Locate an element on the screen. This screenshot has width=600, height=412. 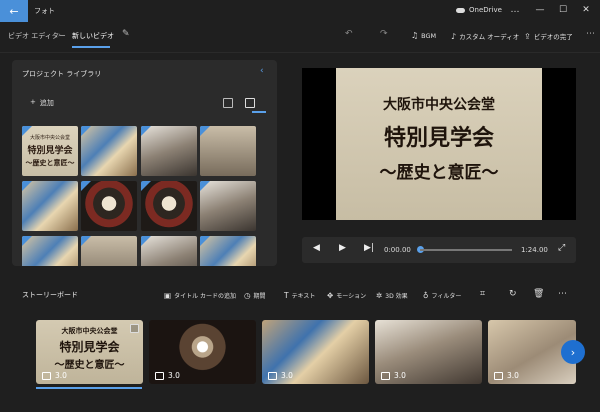
next-frame-icon: ▶| is located at coordinates (369, 248).